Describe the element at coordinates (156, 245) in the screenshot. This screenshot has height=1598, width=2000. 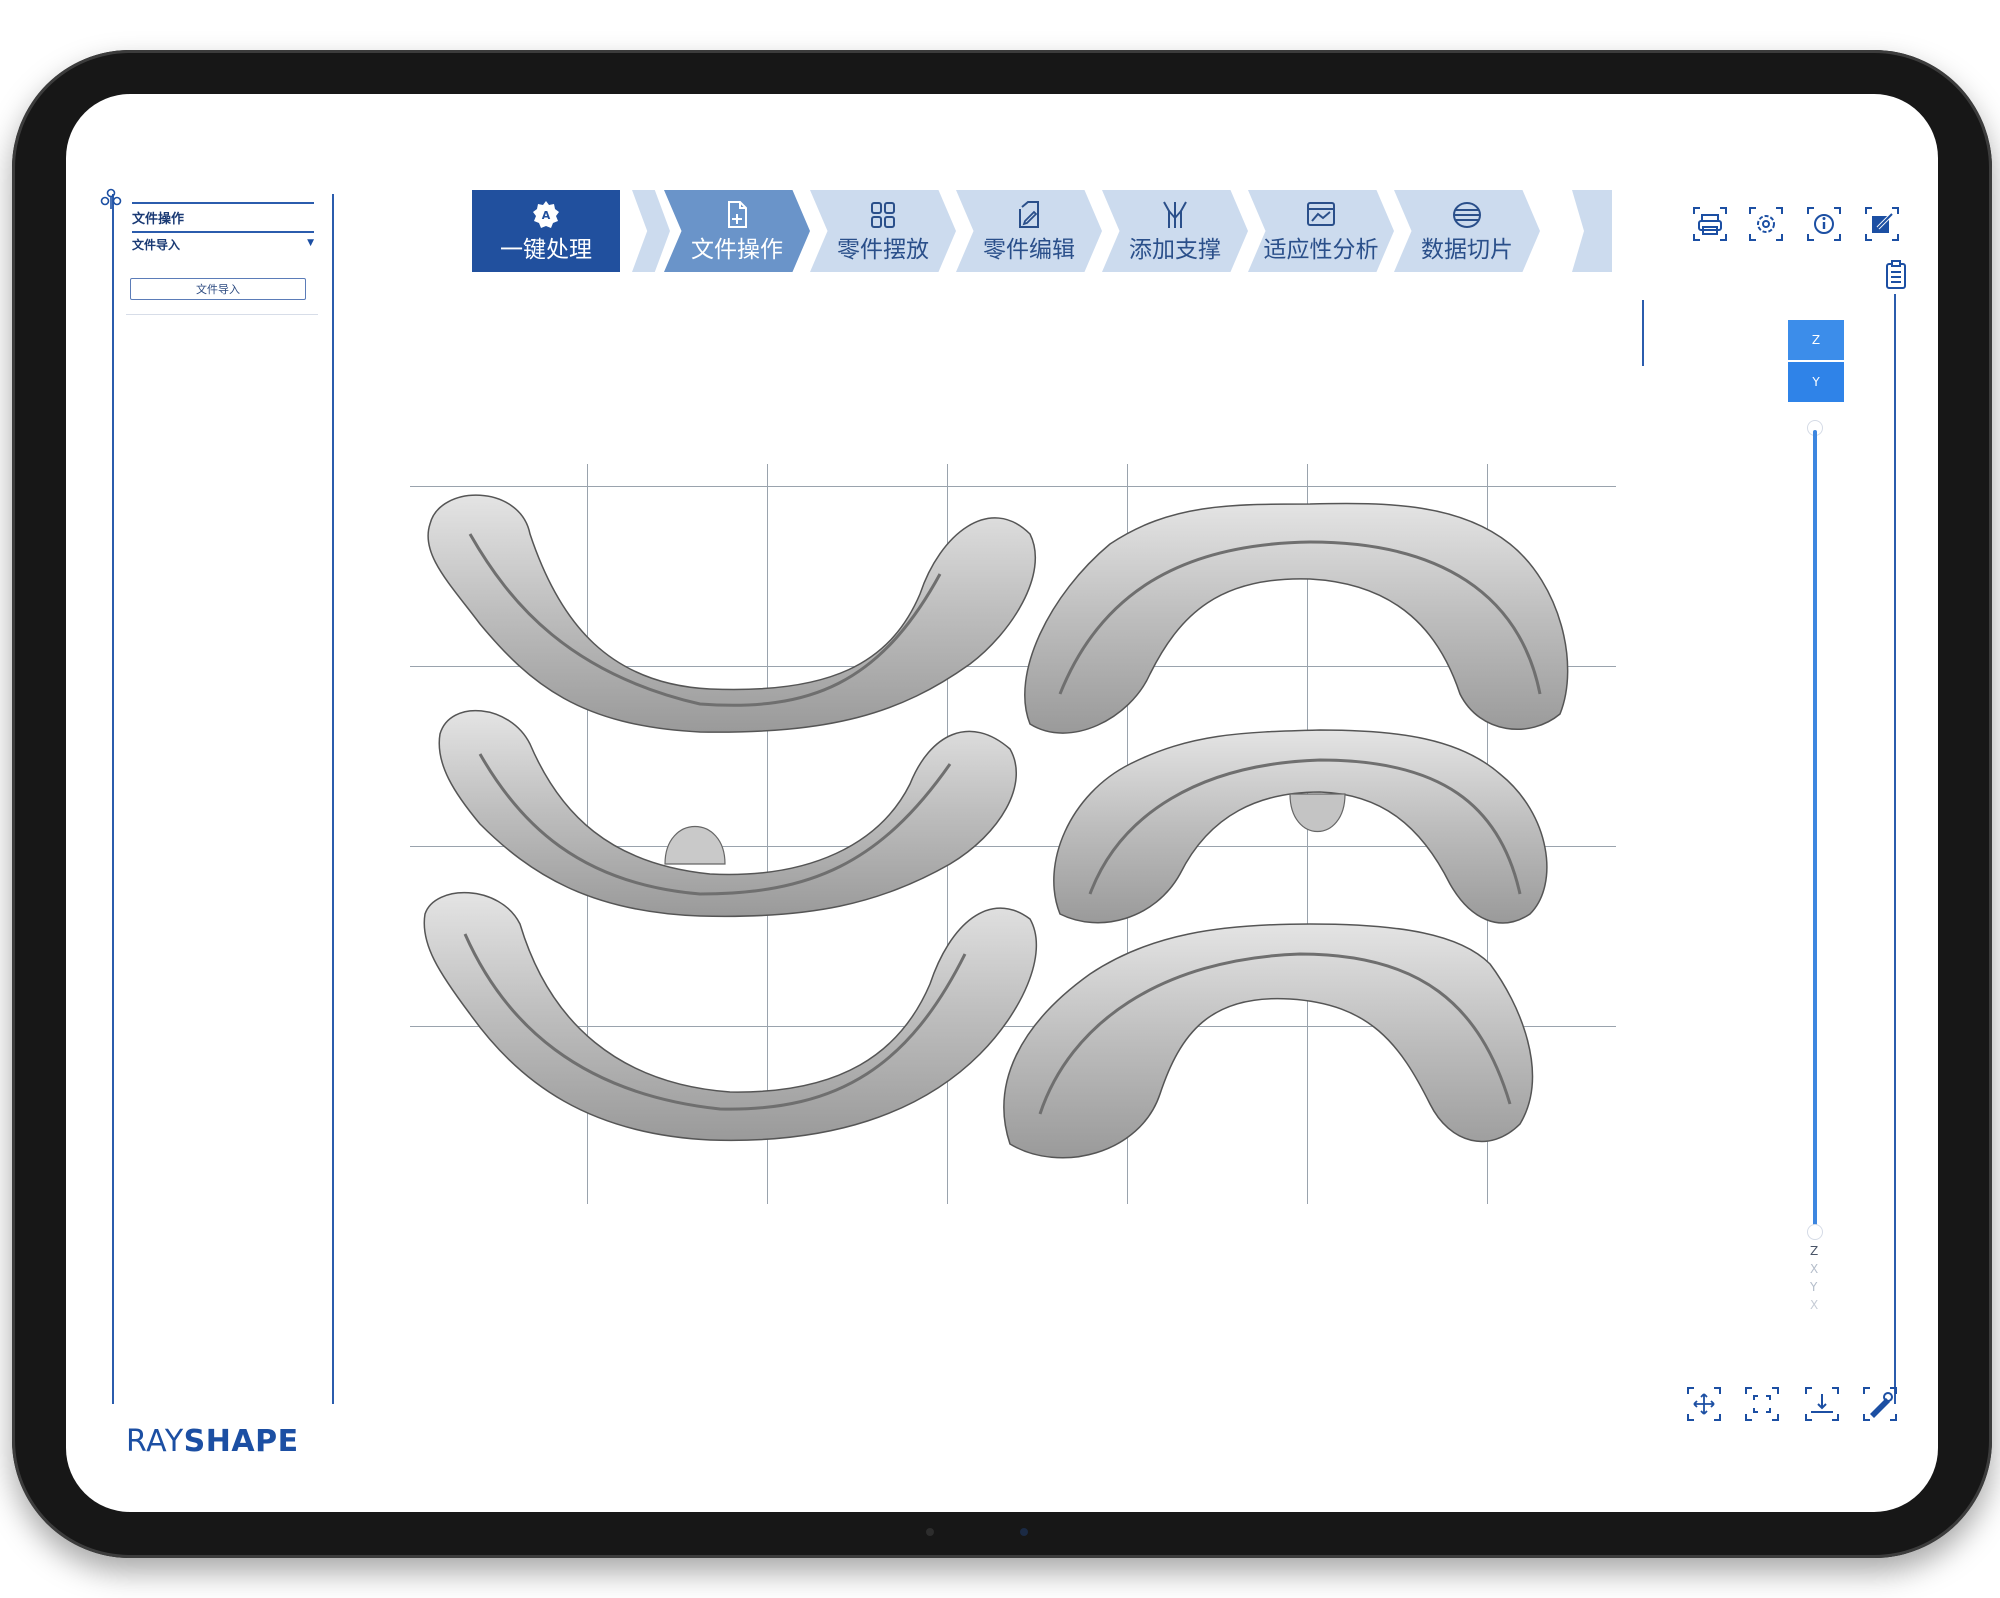
I see `file-import-label: 文件导入` at that location.